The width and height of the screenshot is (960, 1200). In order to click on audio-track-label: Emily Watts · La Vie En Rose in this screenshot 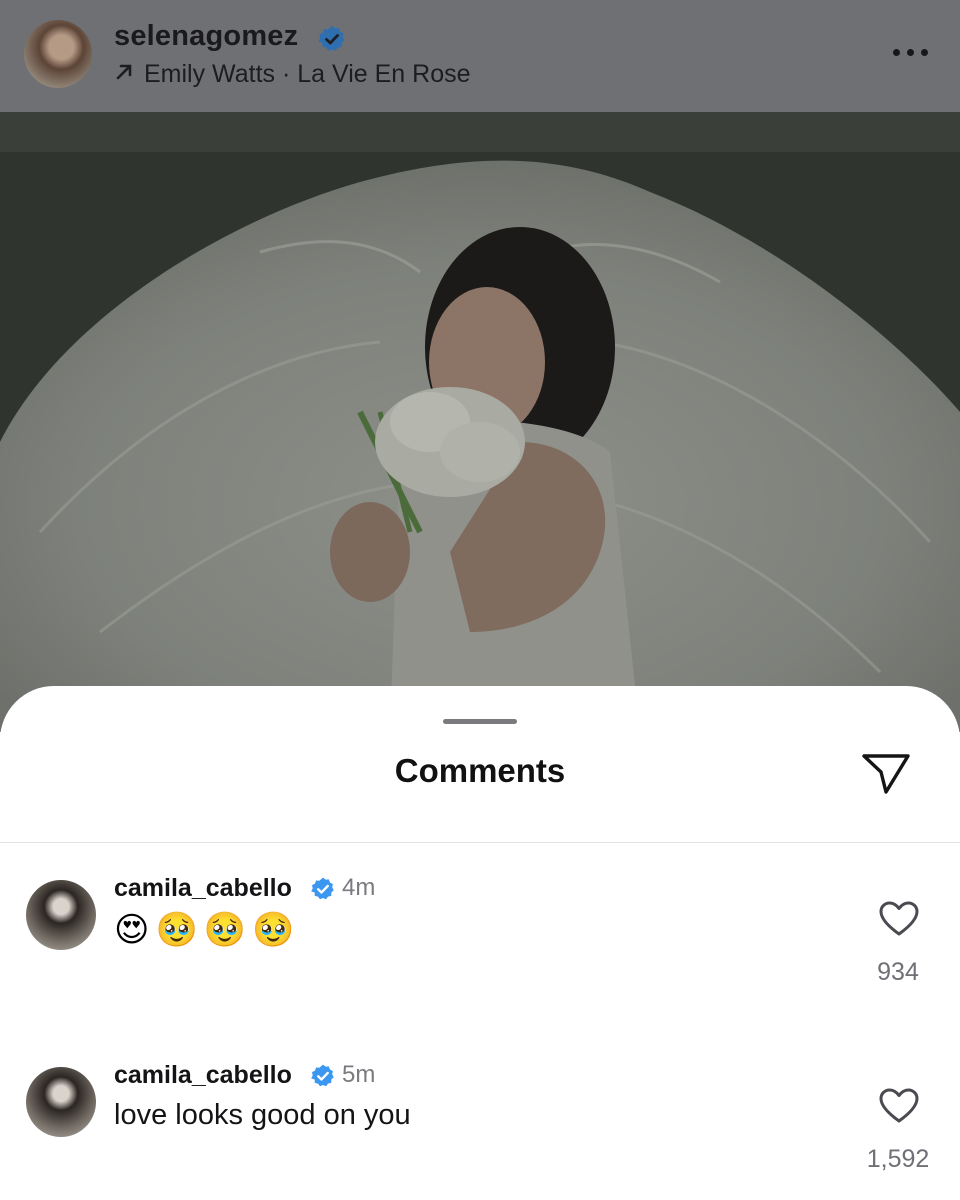, I will do `click(307, 74)`.